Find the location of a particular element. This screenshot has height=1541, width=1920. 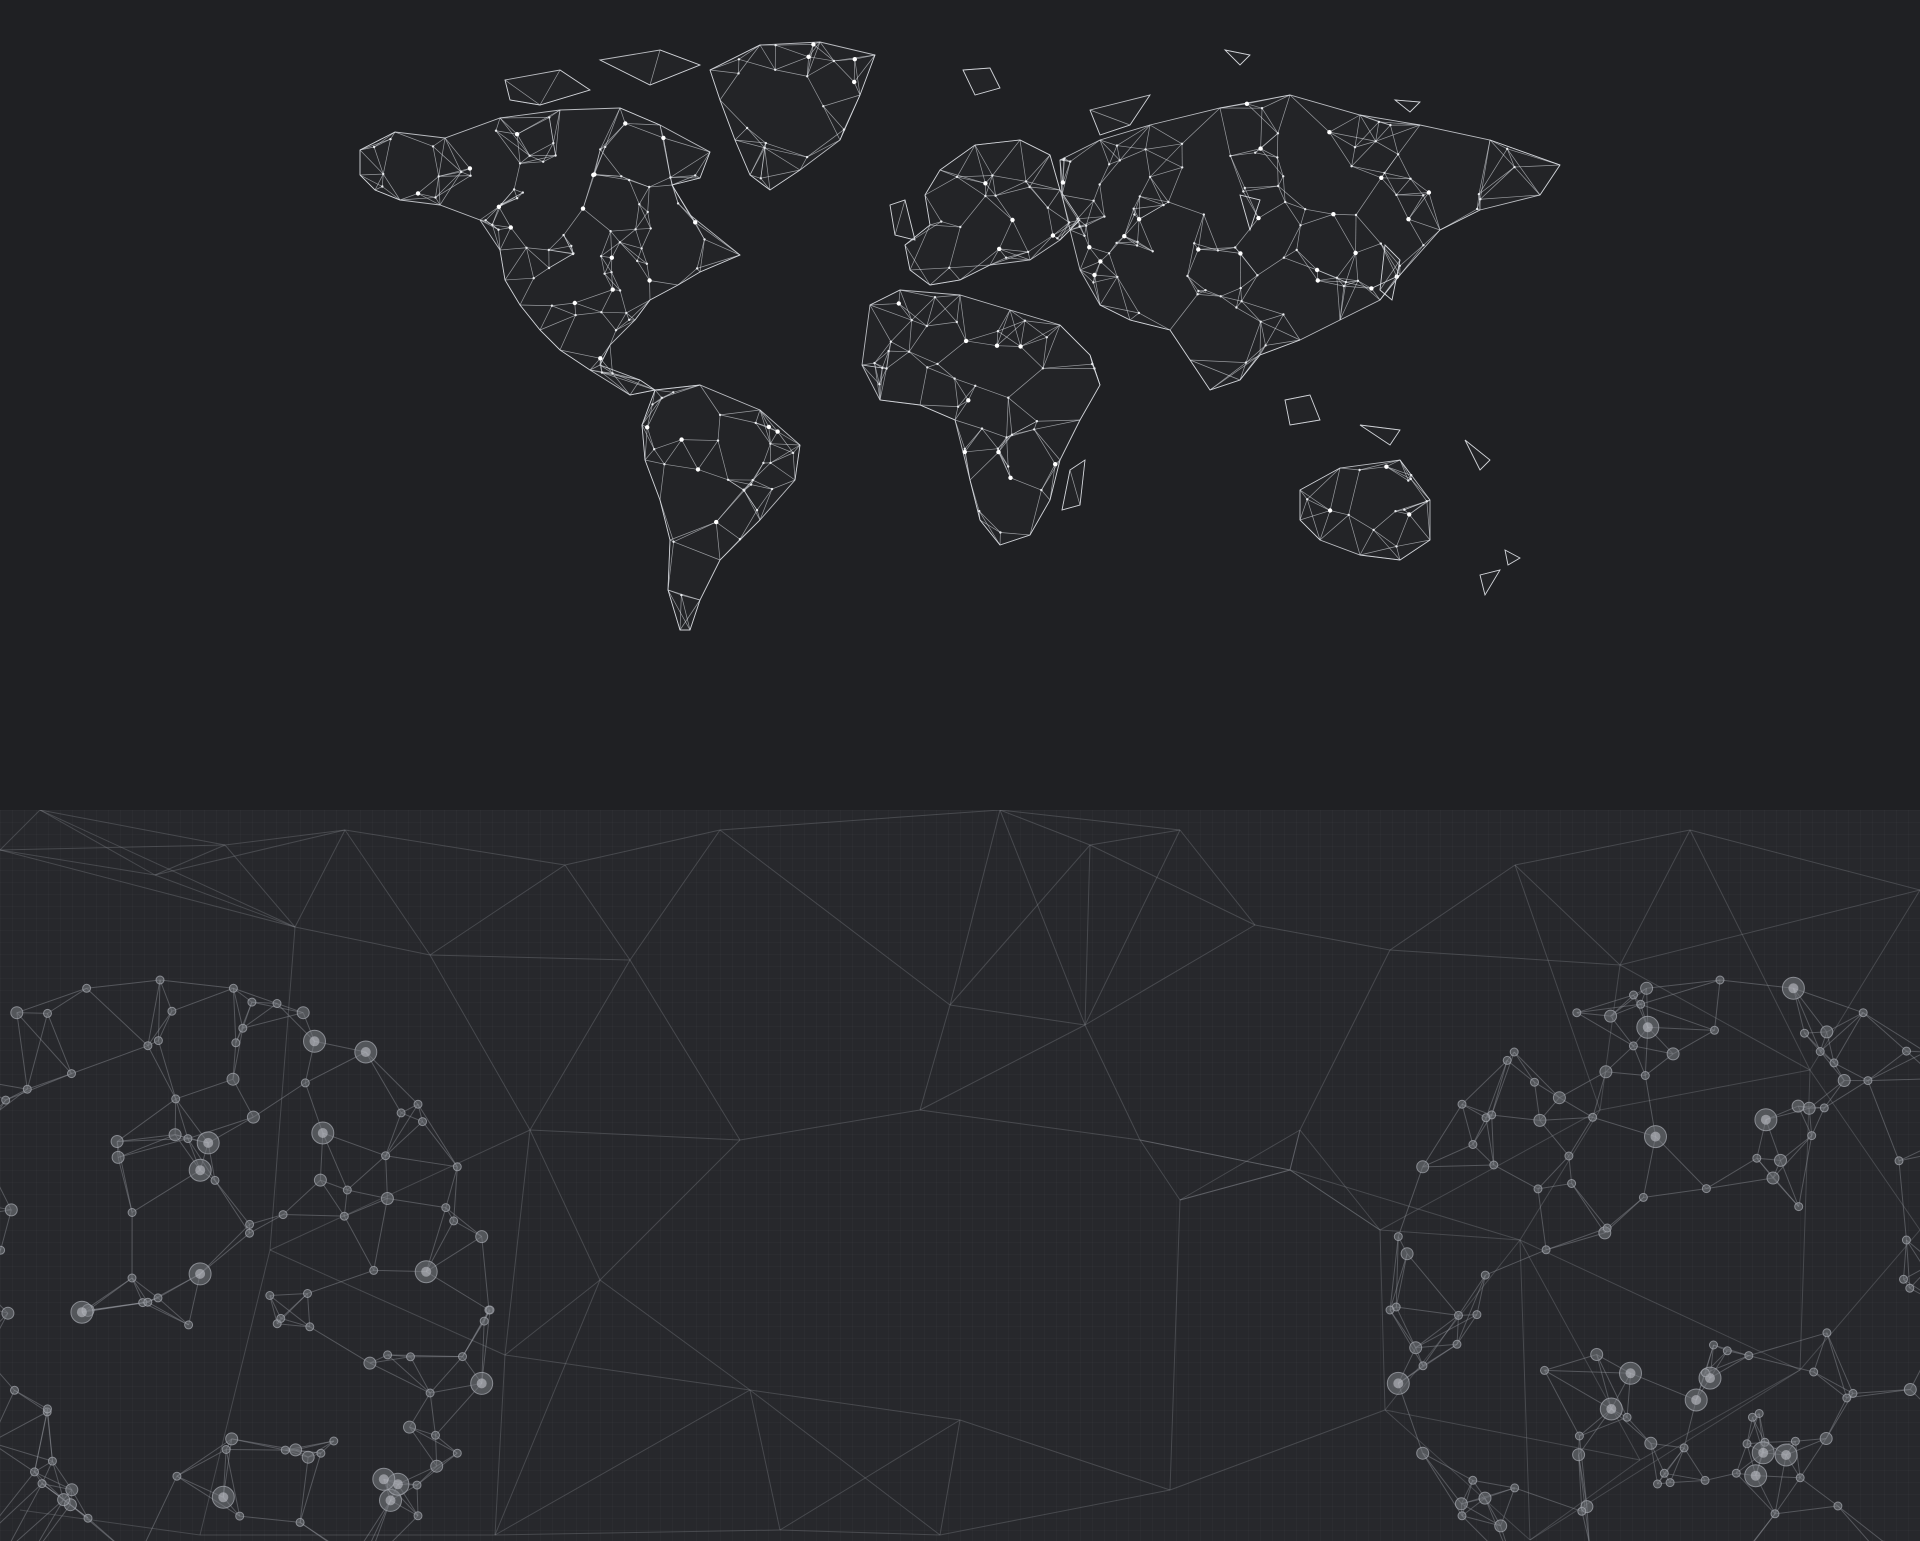

continent-north-america is located at coordinates (550, 251).